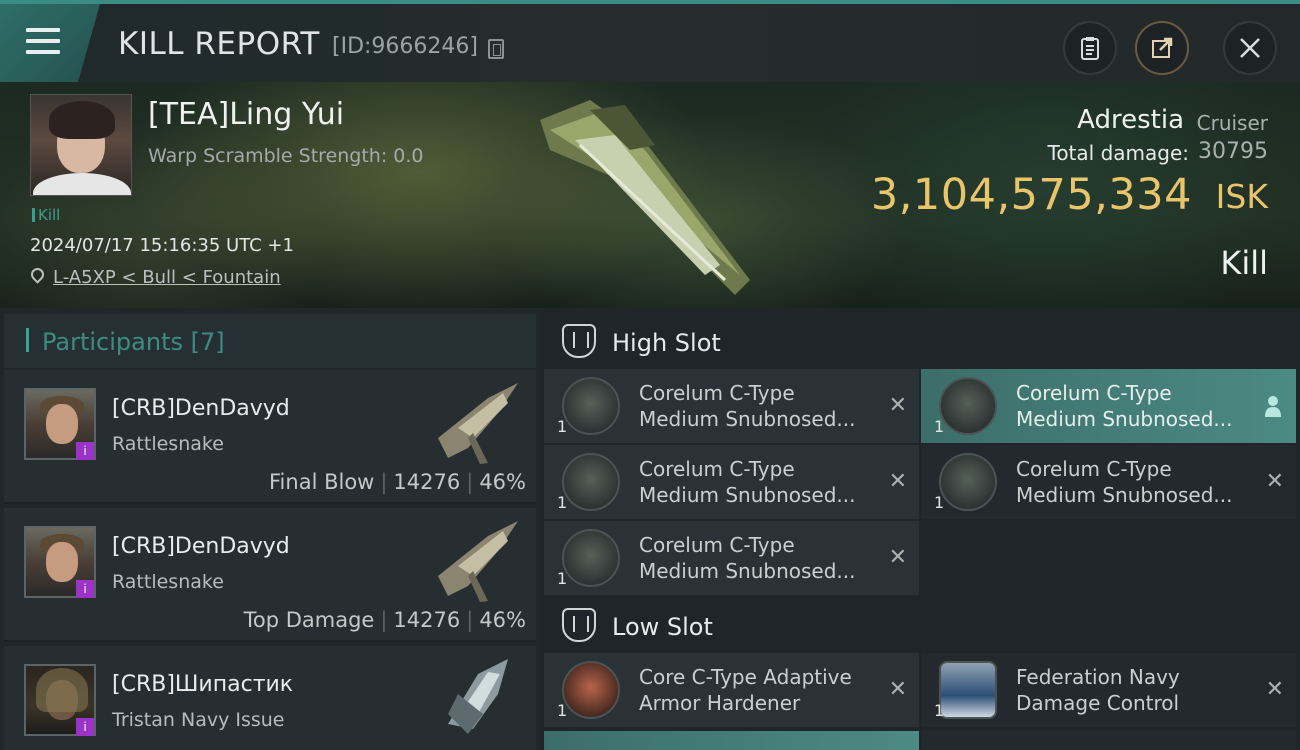 Image resolution: width=1300 pixels, height=750 pixels. What do you see at coordinates (167, 277) in the screenshot?
I see `location-link: L-A5XP < Bull < Fountain` at bounding box center [167, 277].